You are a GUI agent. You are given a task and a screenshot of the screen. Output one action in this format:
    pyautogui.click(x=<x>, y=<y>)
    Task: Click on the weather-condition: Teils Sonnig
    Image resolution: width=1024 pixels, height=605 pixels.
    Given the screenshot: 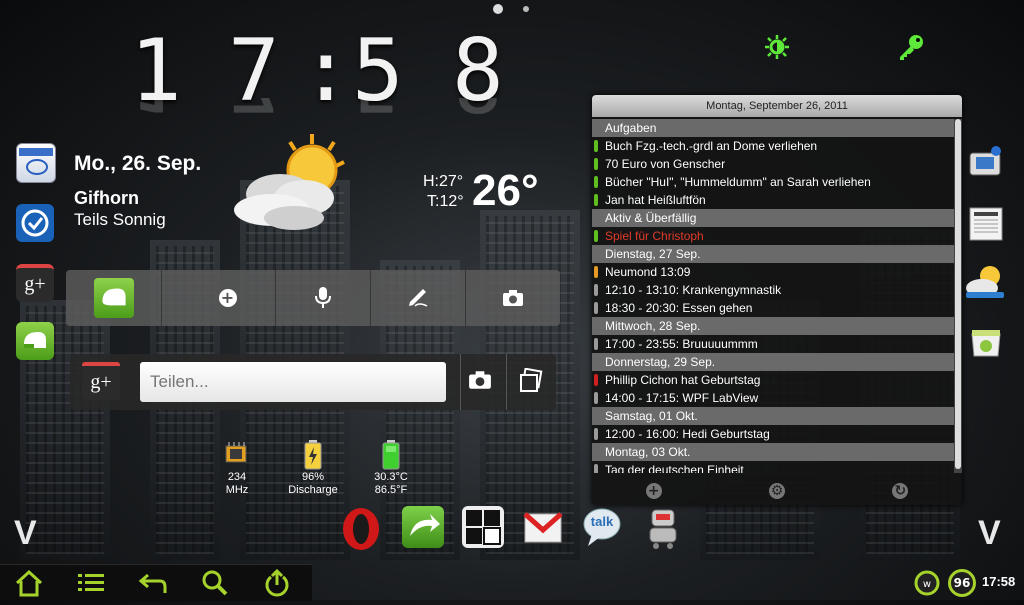 What is the action you would take?
    pyautogui.click(x=120, y=219)
    